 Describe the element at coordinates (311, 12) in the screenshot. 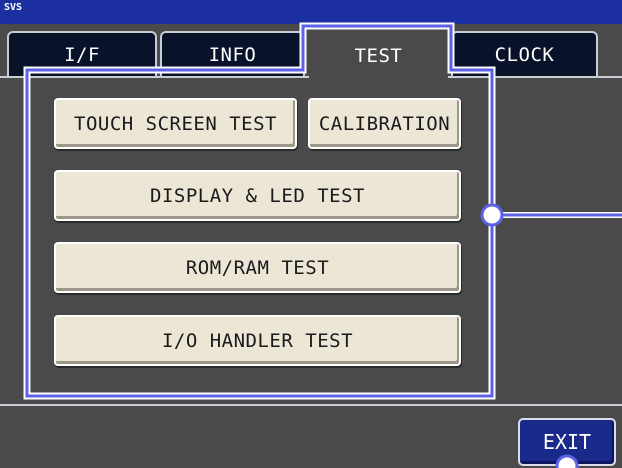

I see `header-bar: SVS` at that location.